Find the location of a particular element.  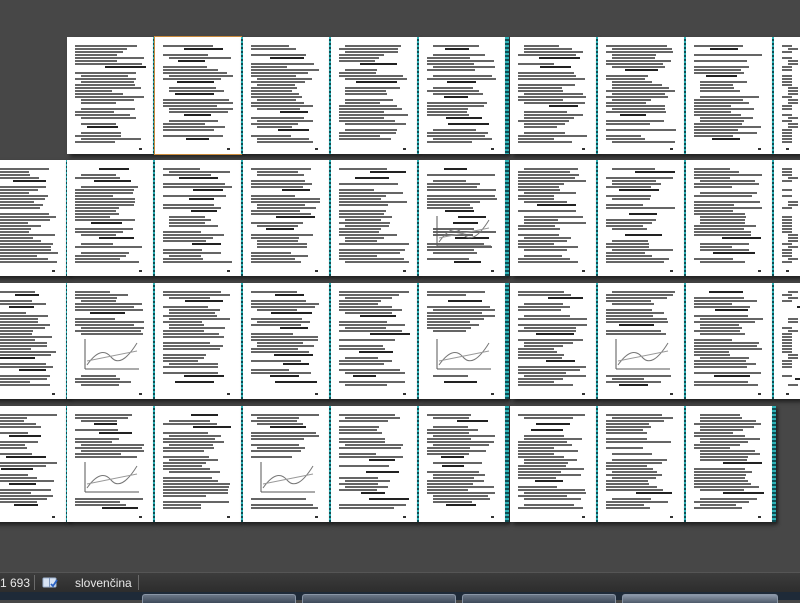

page-figure is located at coordinates (642, 355).